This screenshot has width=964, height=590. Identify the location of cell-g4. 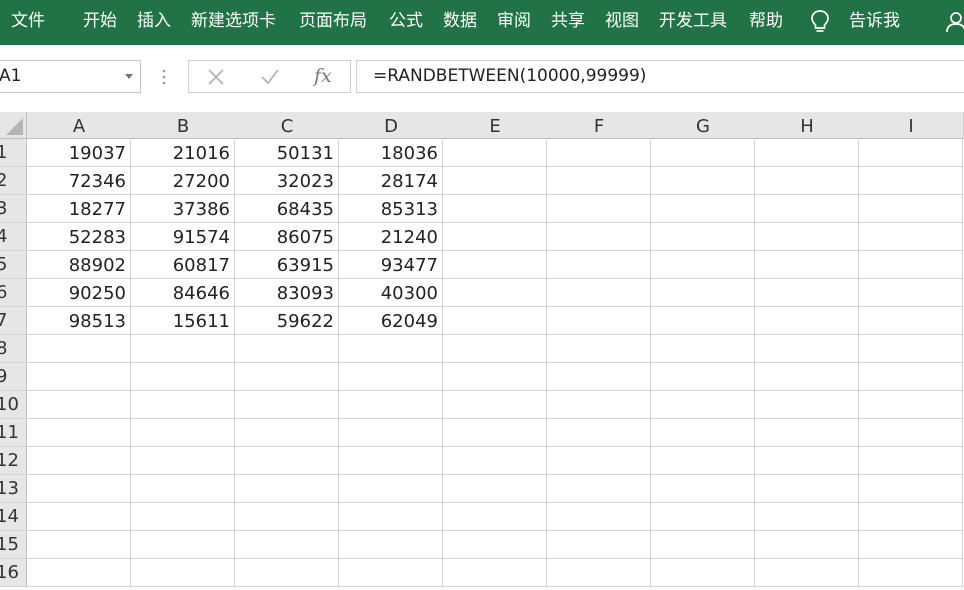
(703, 237).